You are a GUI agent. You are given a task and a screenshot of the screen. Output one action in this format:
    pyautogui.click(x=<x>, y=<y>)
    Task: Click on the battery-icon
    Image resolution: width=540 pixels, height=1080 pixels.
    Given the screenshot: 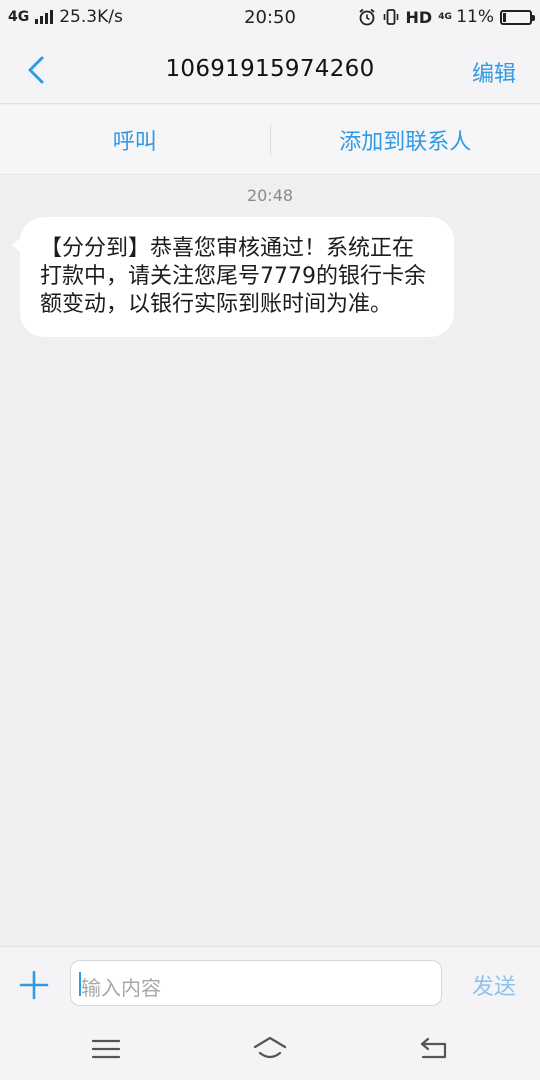 What is the action you would take?
    pyautogui.click(x=517, y=17)
    